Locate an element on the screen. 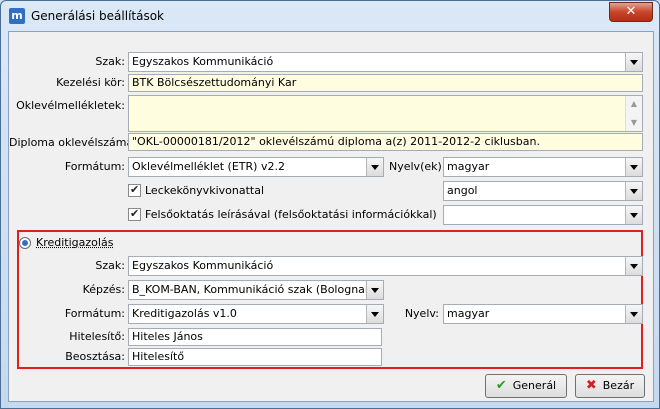 The width and height of the screenshot is (660, 409). leckekonyv-checkbox is located at coordinates (134, 190).